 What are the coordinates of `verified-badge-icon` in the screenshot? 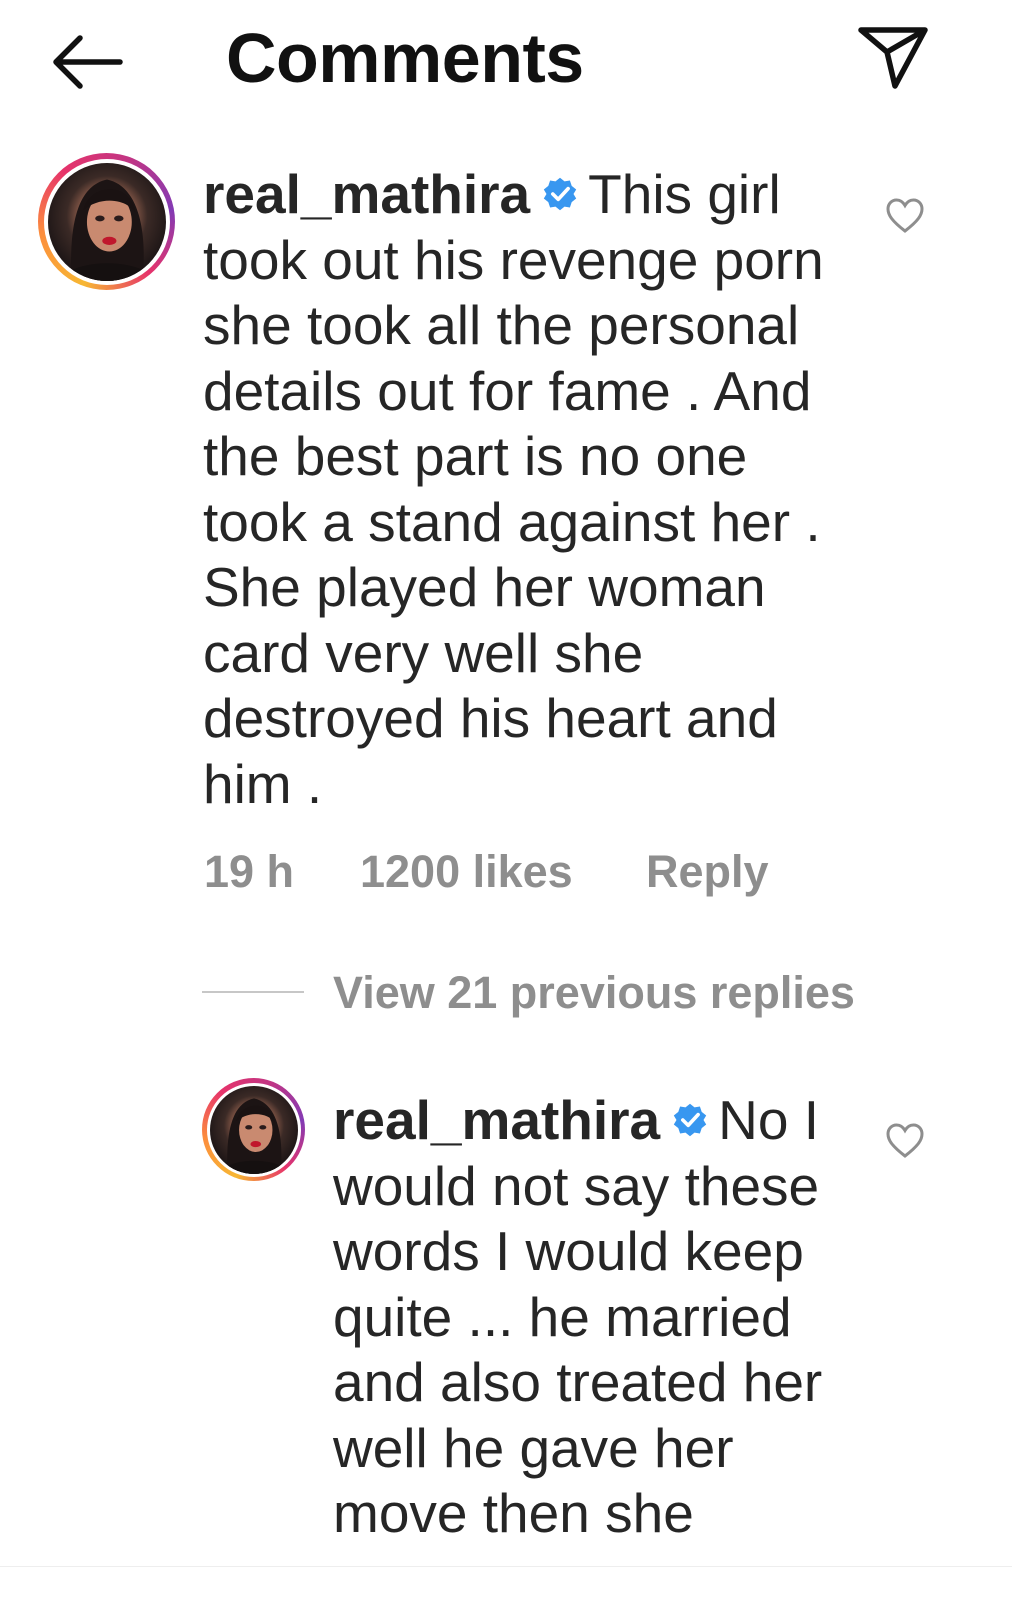 It's located at (560, 194).